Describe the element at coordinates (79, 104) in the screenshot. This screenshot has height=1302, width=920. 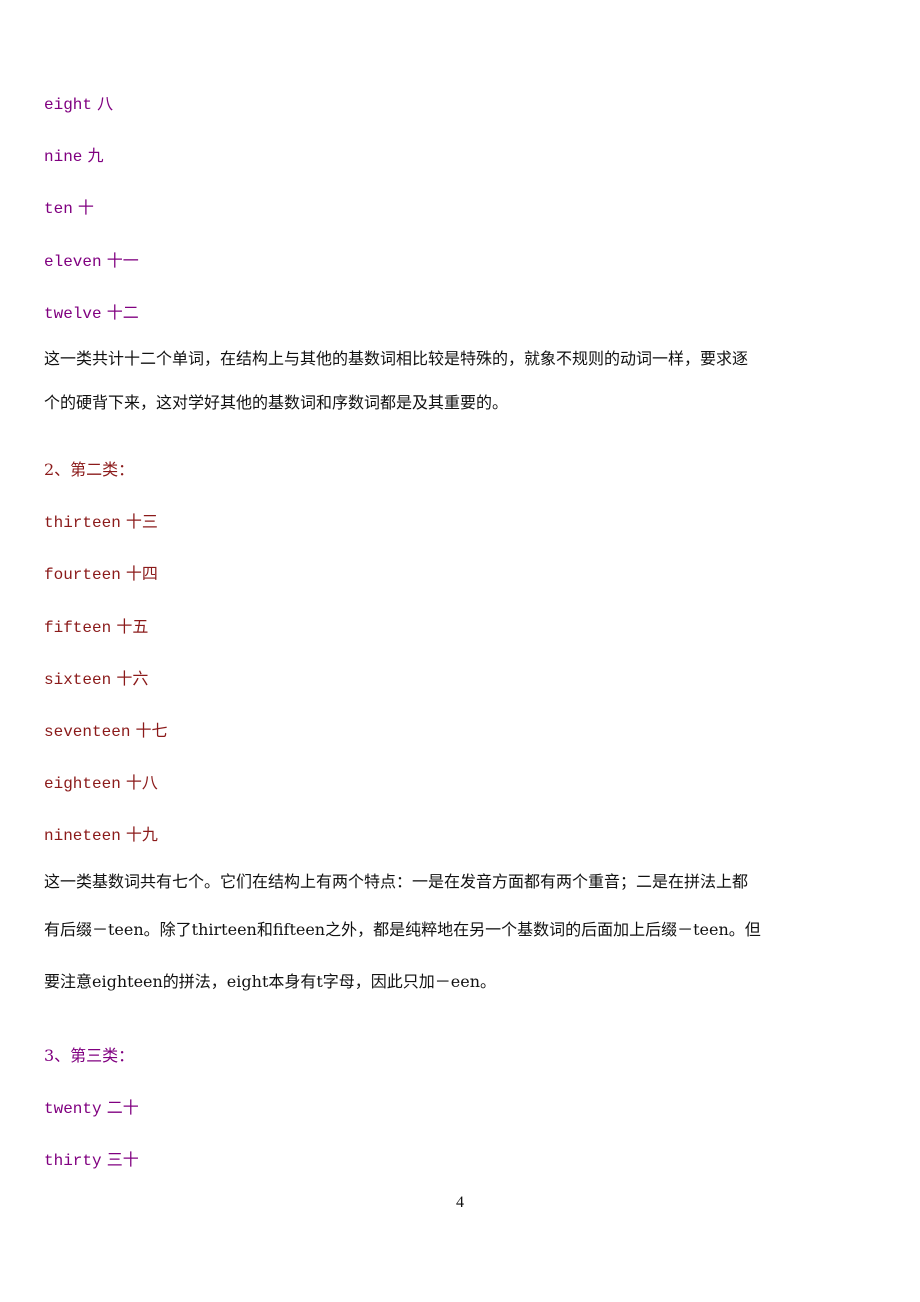
I see `word-item: eight 八` at that location.